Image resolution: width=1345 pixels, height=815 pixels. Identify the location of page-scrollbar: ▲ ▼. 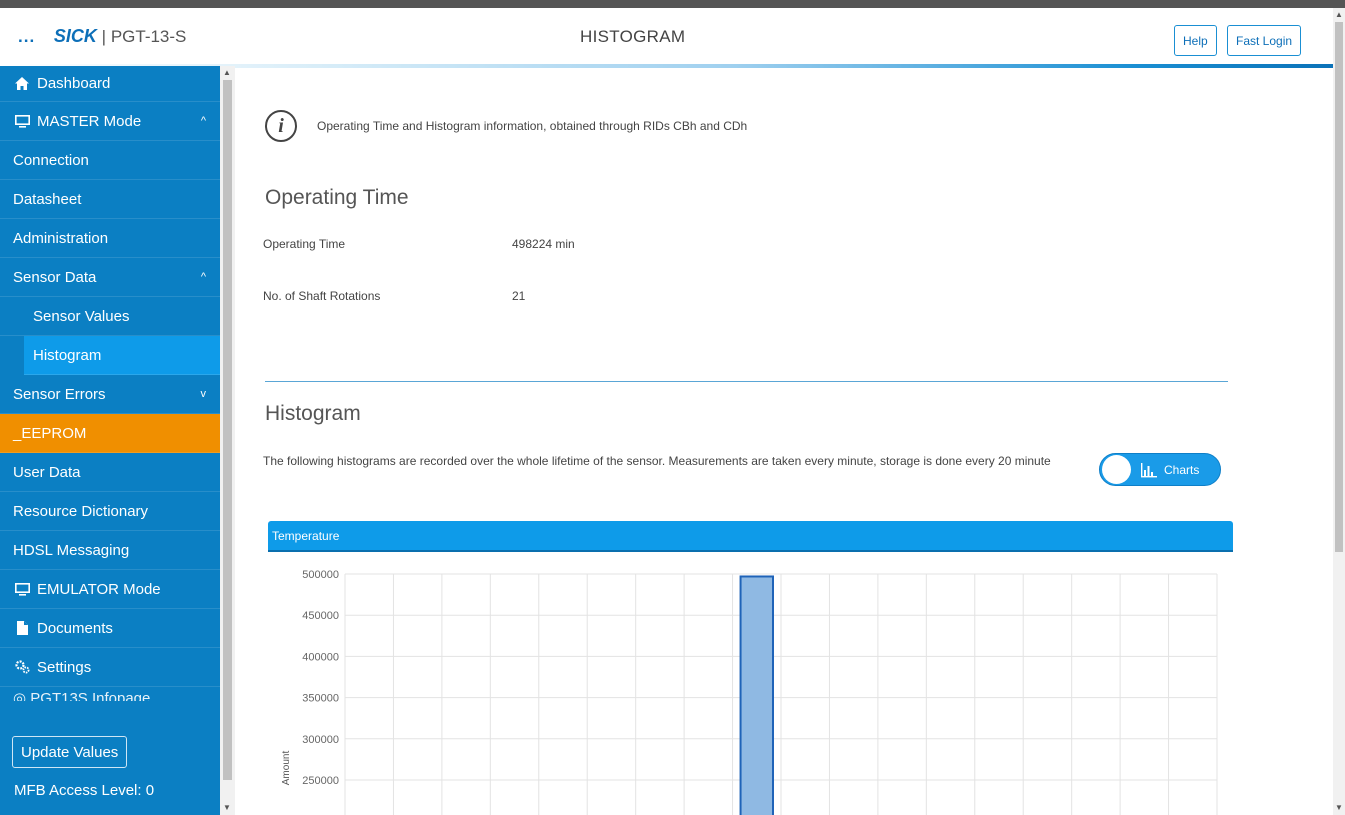
(1339, 411).